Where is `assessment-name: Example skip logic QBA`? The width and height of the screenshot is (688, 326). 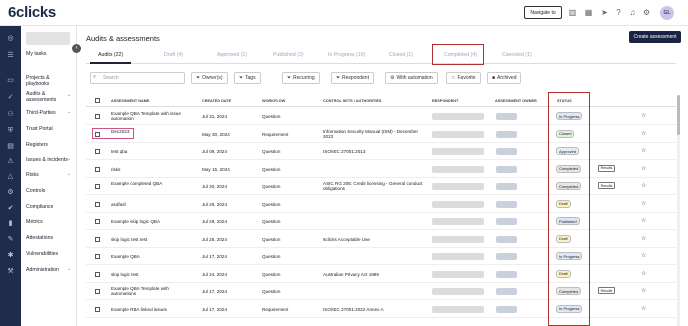 assessment-name: Example skip logic QBA is located at coordinates (147, 221).